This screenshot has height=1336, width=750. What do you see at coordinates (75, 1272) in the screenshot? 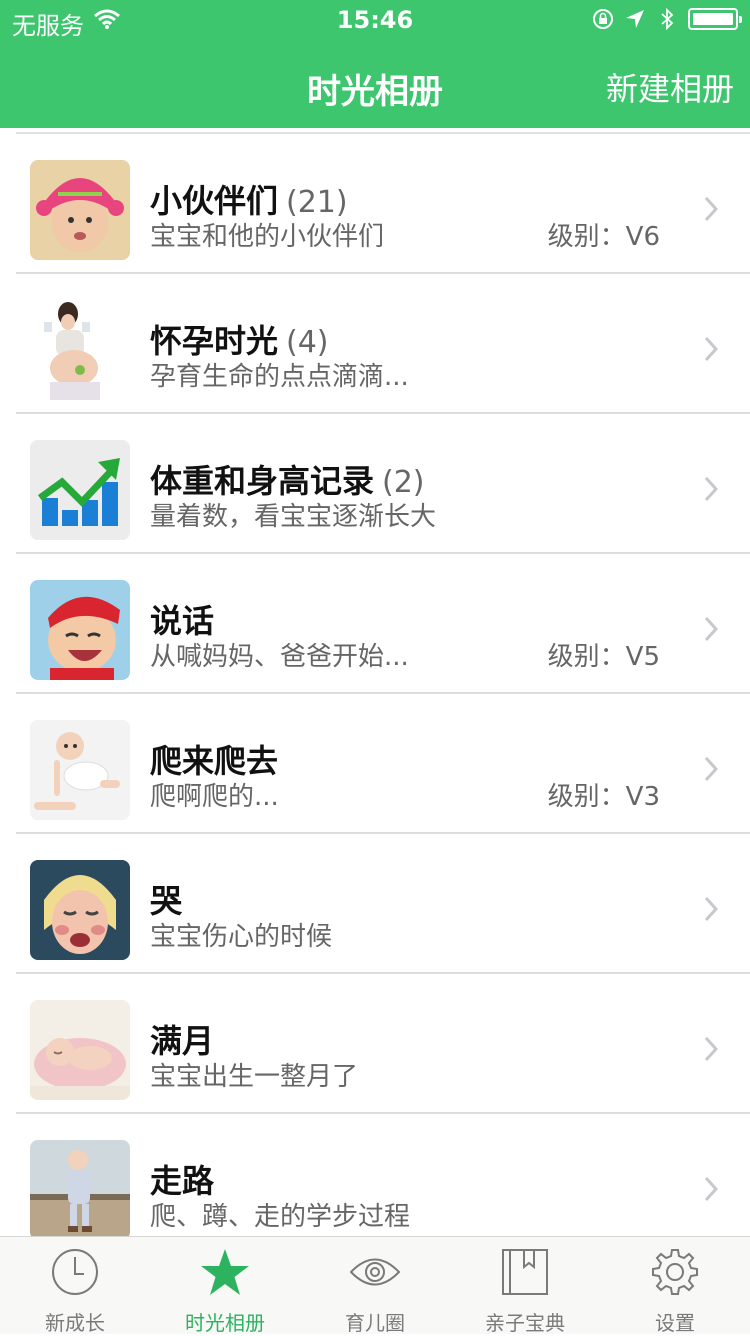
I see `clock-icon` at bounding box center [75, 1272].